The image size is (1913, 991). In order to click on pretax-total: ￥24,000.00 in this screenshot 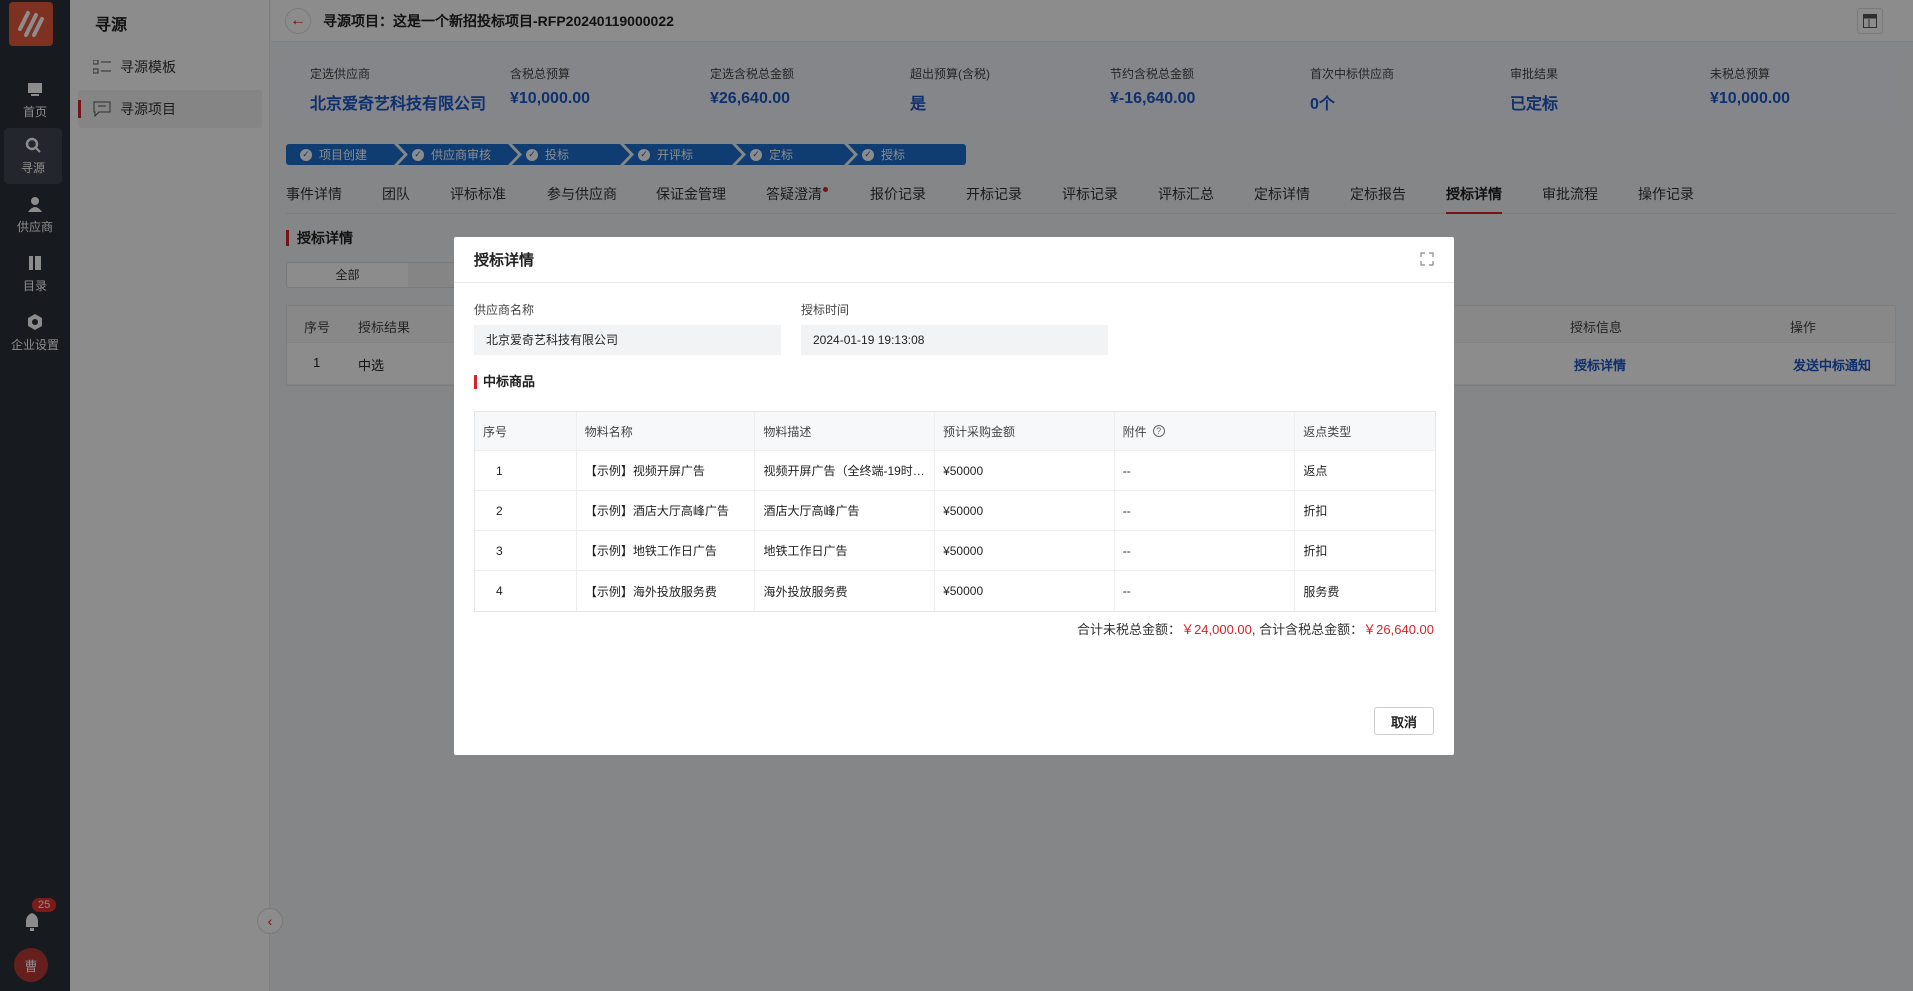, I will do `click(1216, 629)`.